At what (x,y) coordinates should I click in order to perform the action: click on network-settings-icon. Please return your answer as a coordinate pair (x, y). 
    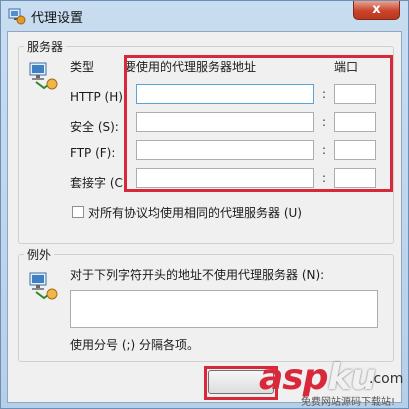
    Looking at the image, I should click on (17, 16).